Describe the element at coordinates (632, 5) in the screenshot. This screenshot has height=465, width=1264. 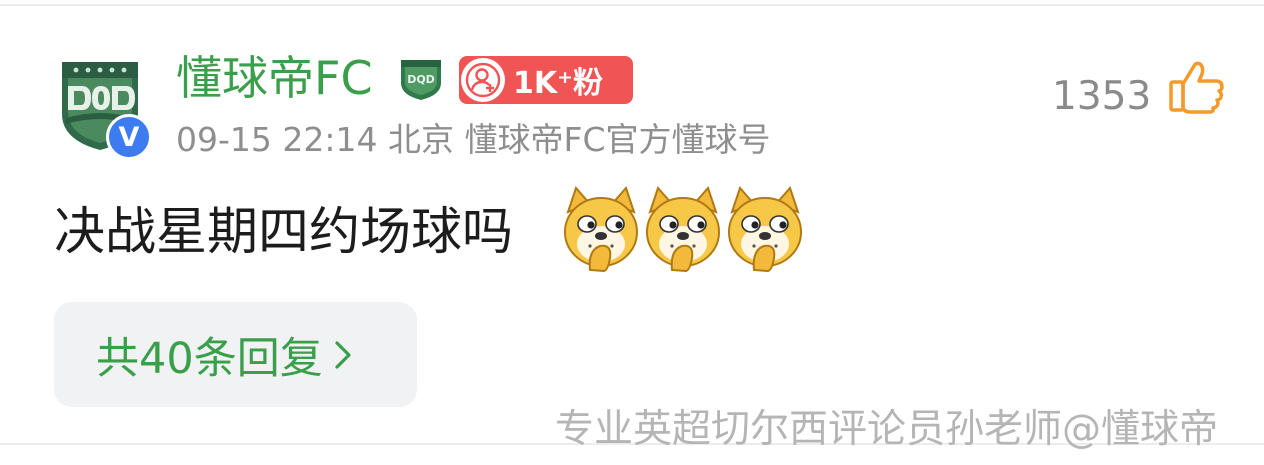
I see `top-divider` at that location.